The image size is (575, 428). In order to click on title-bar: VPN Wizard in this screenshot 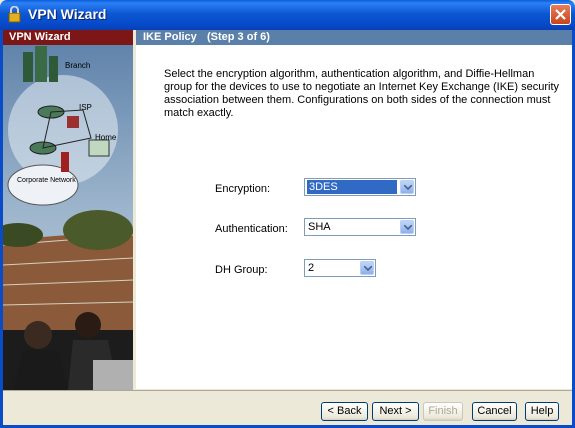, I will do `click(287, 15)`.